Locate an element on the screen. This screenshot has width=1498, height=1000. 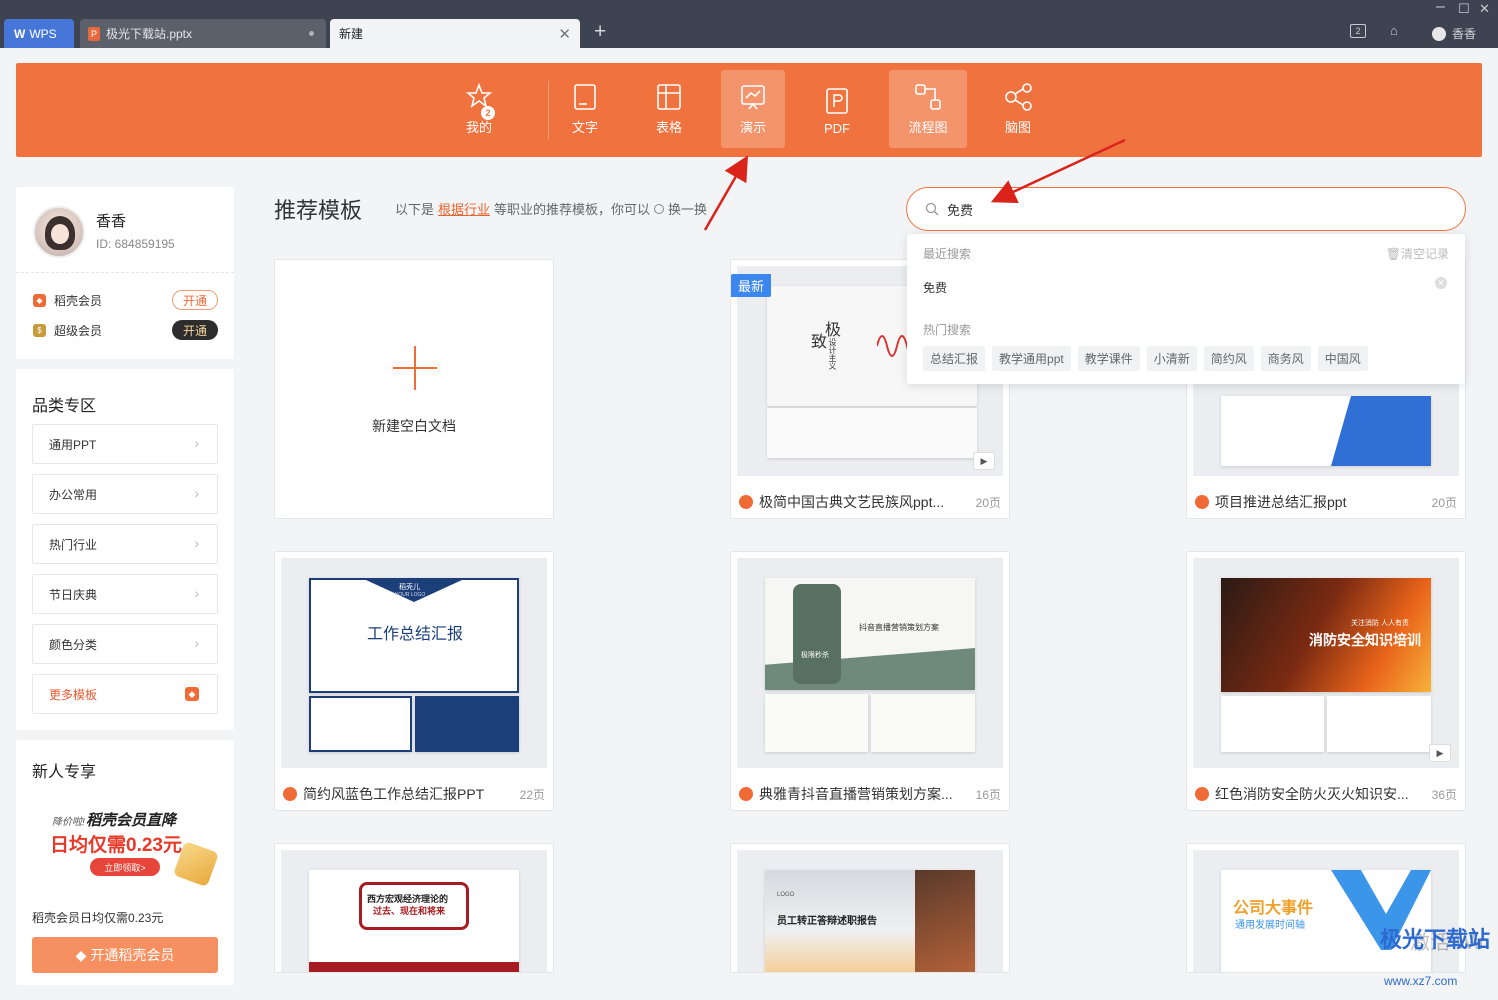
template-thumbnail: LOGO 员工转正答辩述职报告 is located at coordinates (870, 911).